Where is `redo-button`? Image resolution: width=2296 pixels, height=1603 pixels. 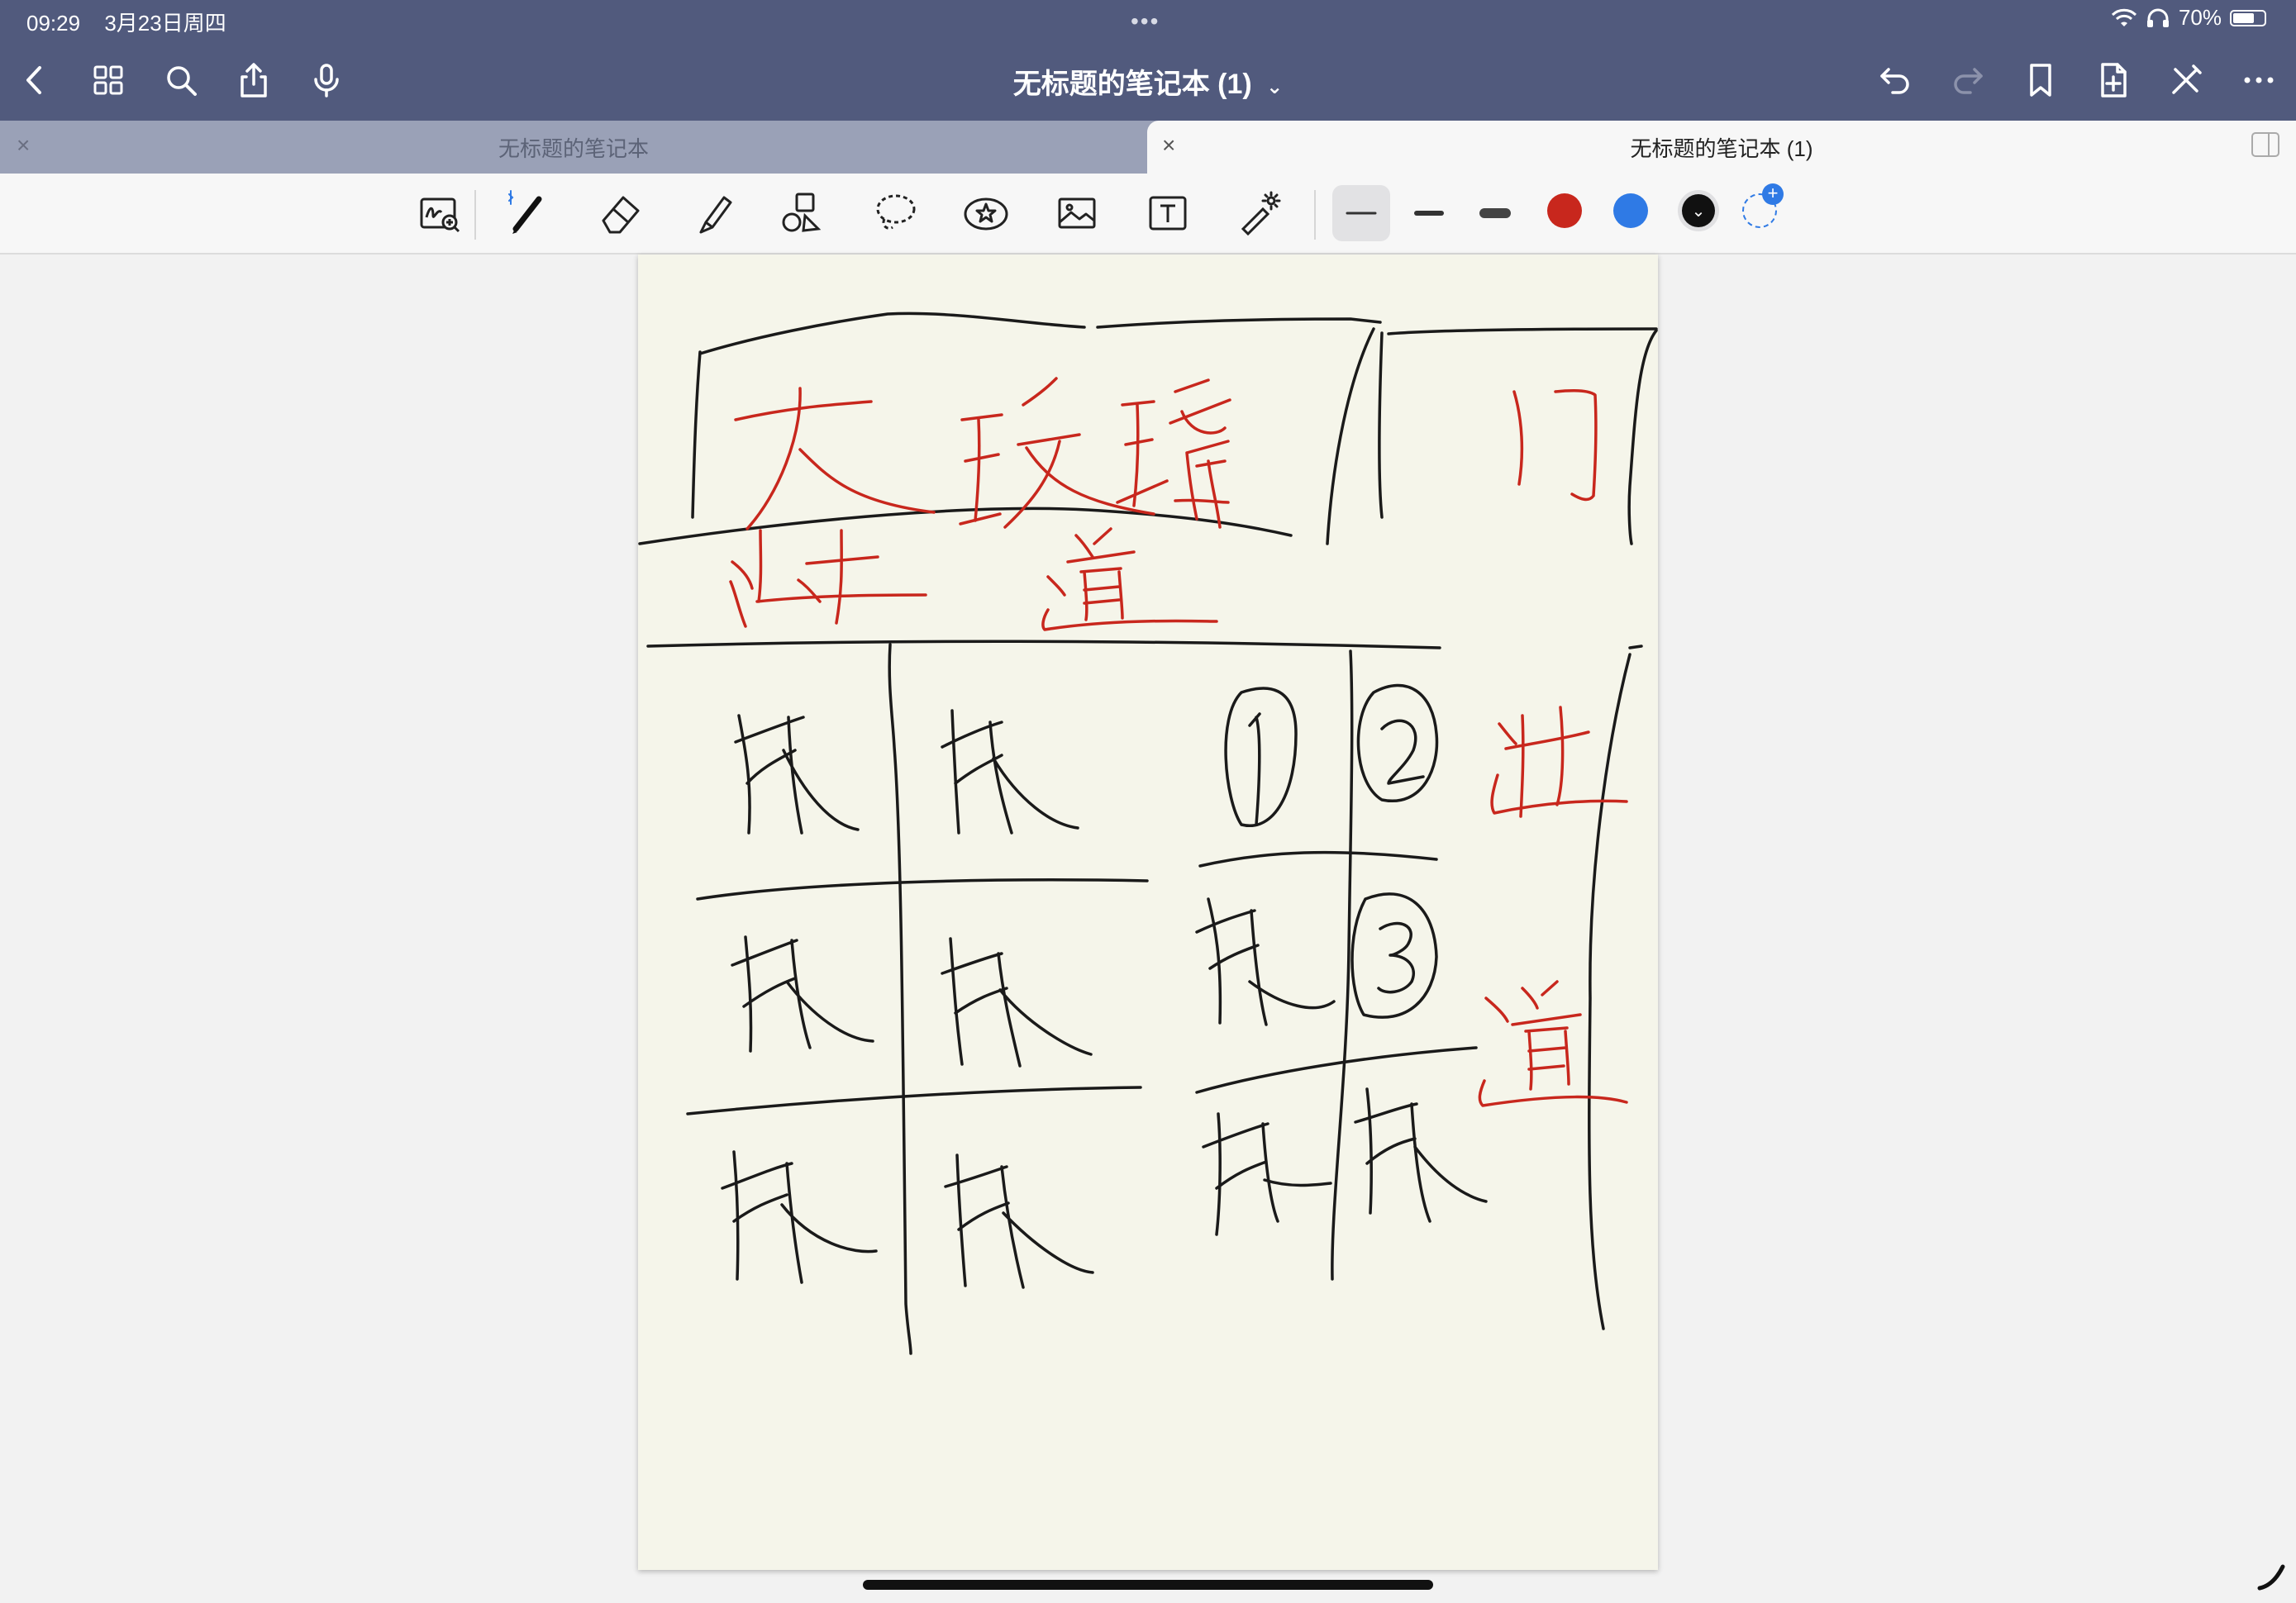 redo-button is located at coordinates (1968, 80).